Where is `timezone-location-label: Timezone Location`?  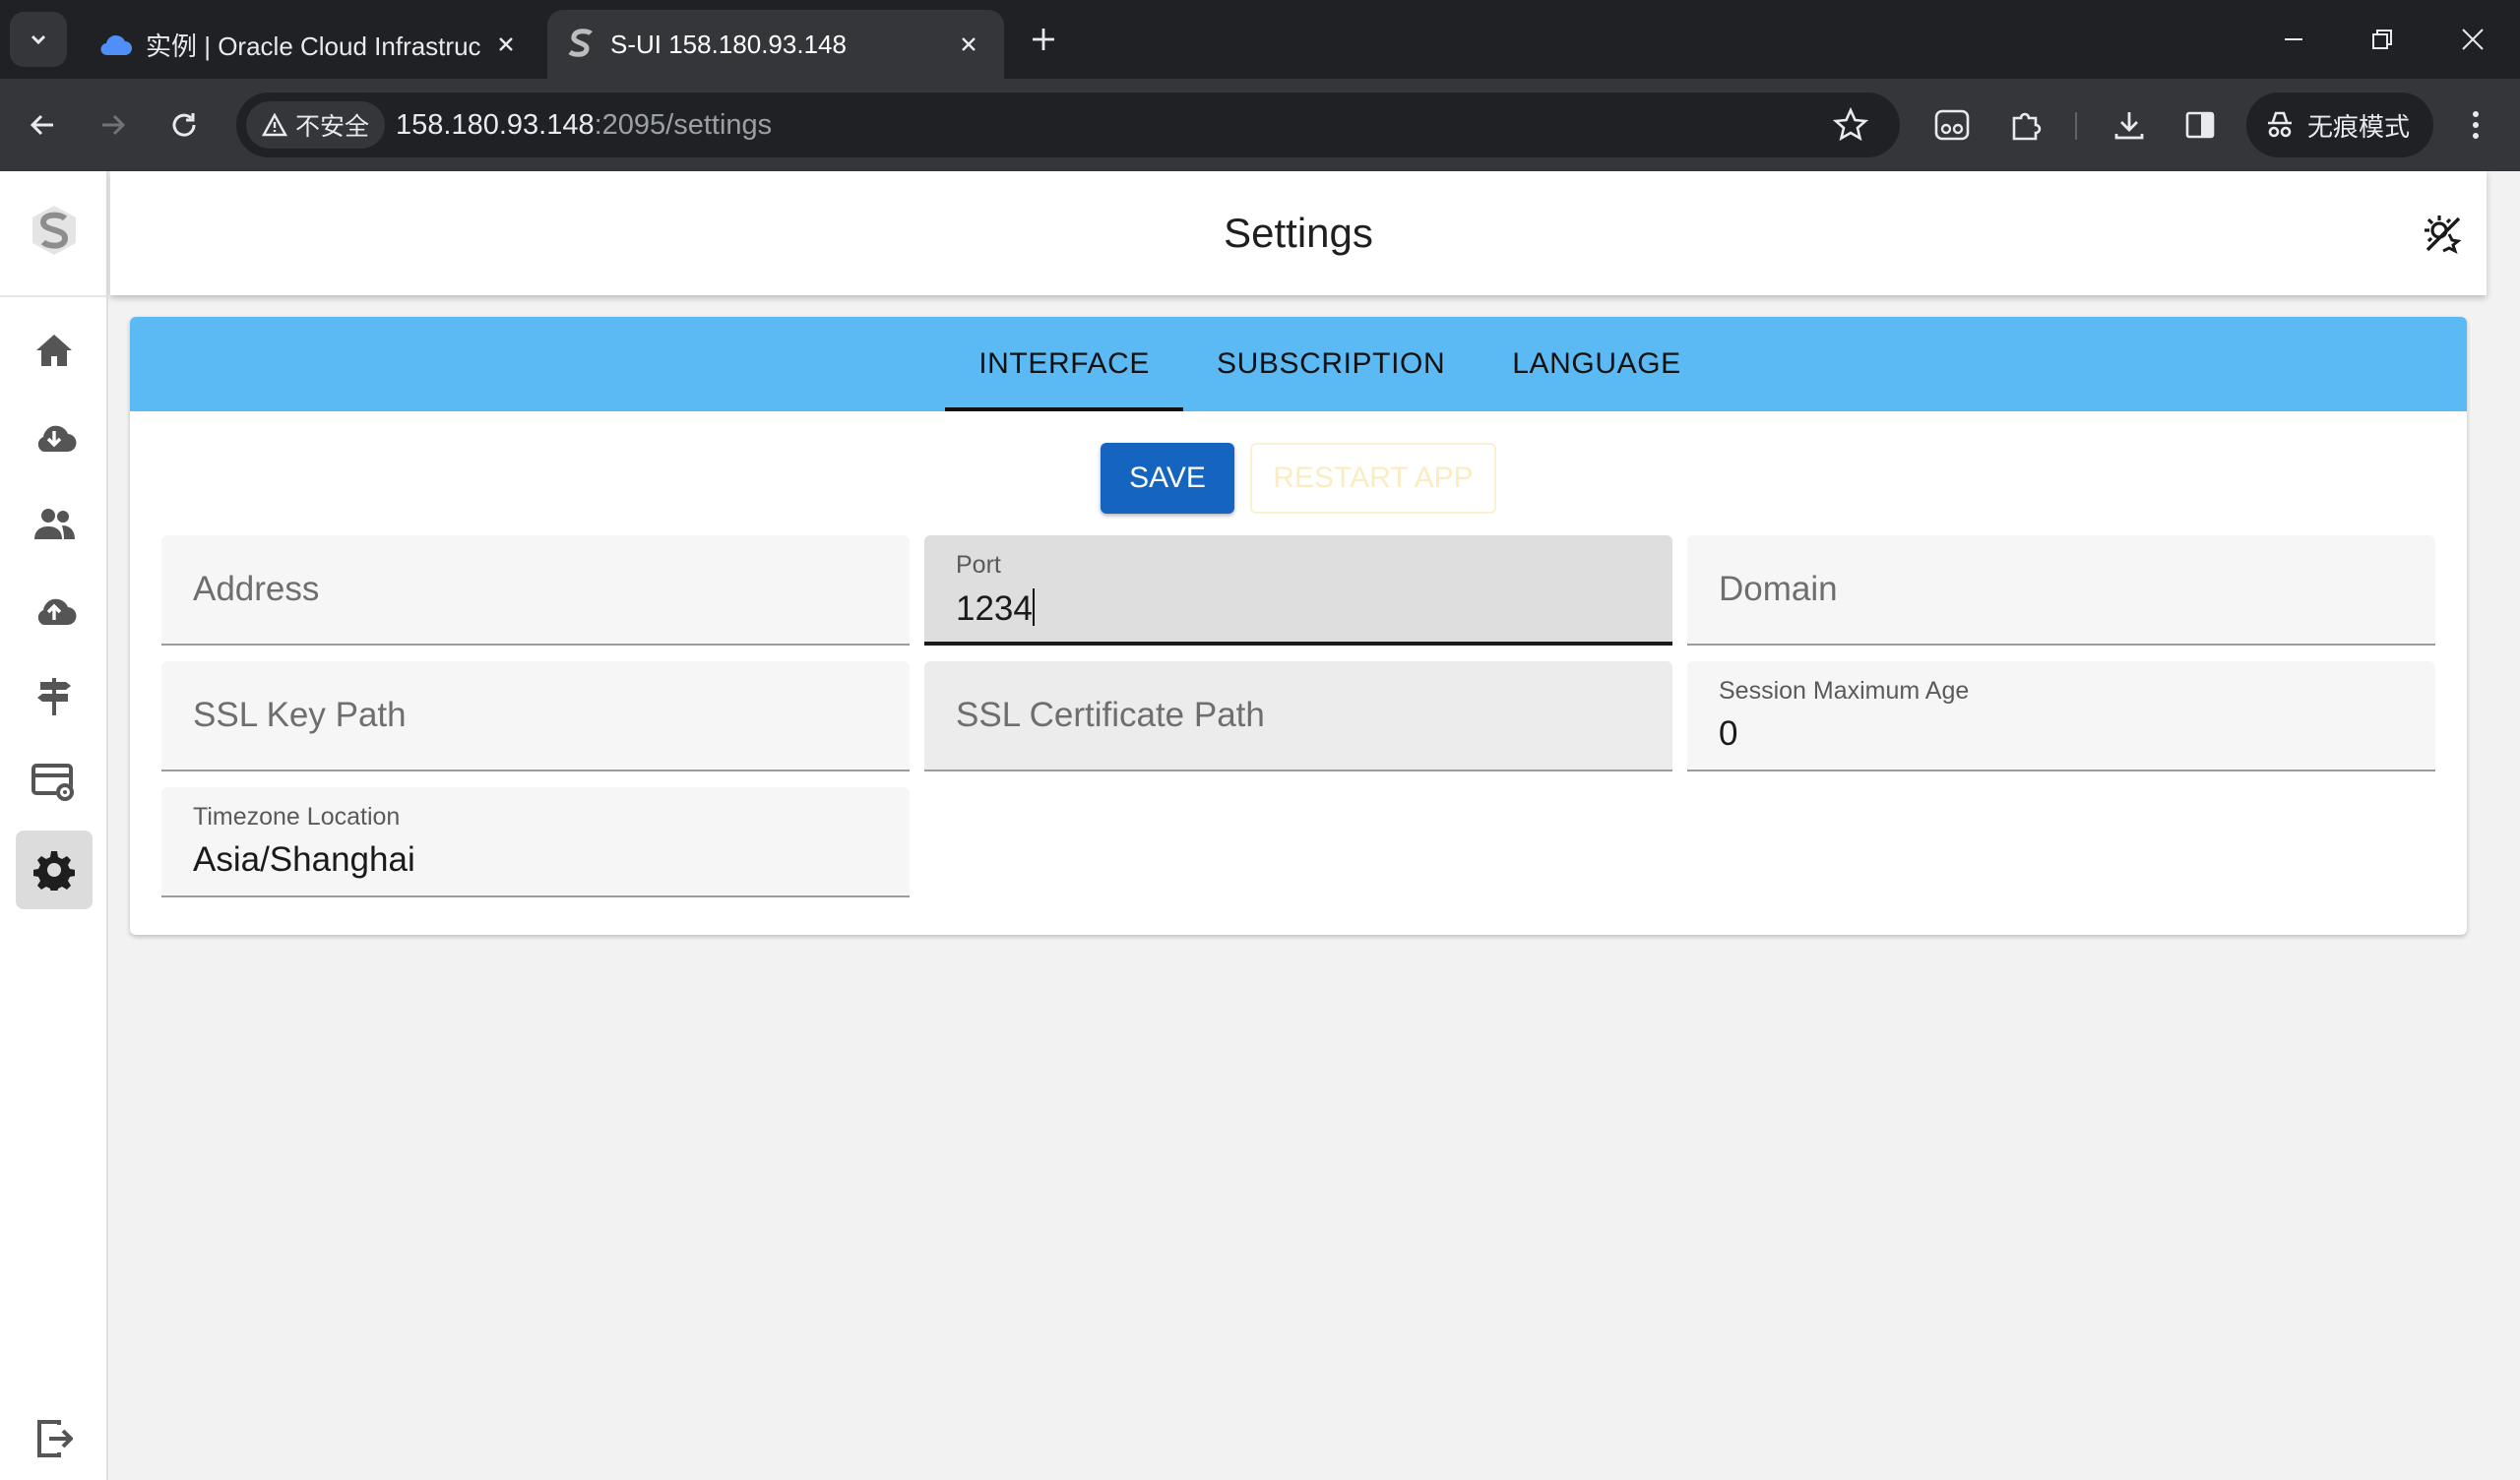
timezone-location-label: Timezone Location is located at coordinates (297, 817).